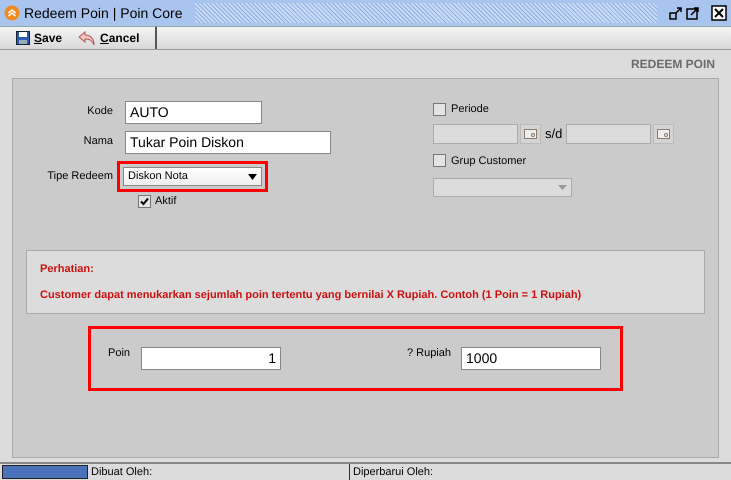 This screenshot has height=480, width=731. What do you see at coordinates (80, 176) in the screenshot?
I see `field-label: Tipe Redeem` at bounding box center [80, 176].